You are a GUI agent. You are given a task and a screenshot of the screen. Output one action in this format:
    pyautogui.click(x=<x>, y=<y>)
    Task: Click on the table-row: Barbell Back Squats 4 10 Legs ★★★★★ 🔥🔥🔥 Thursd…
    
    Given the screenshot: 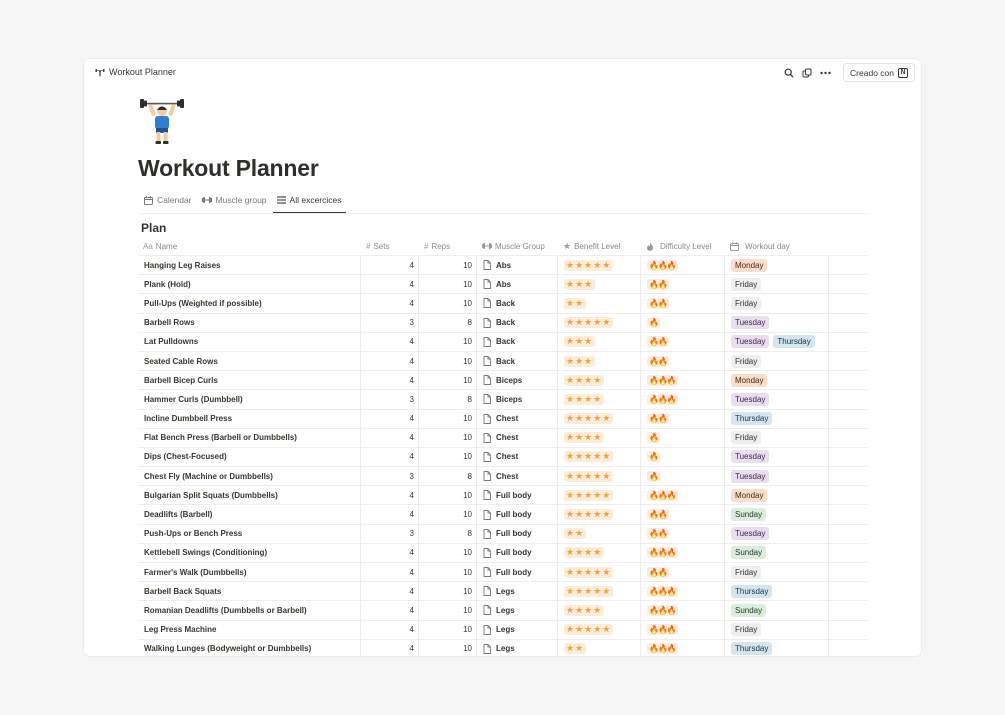 What is the action you would take?
    pyautogui.click(x=503, y=592)
    